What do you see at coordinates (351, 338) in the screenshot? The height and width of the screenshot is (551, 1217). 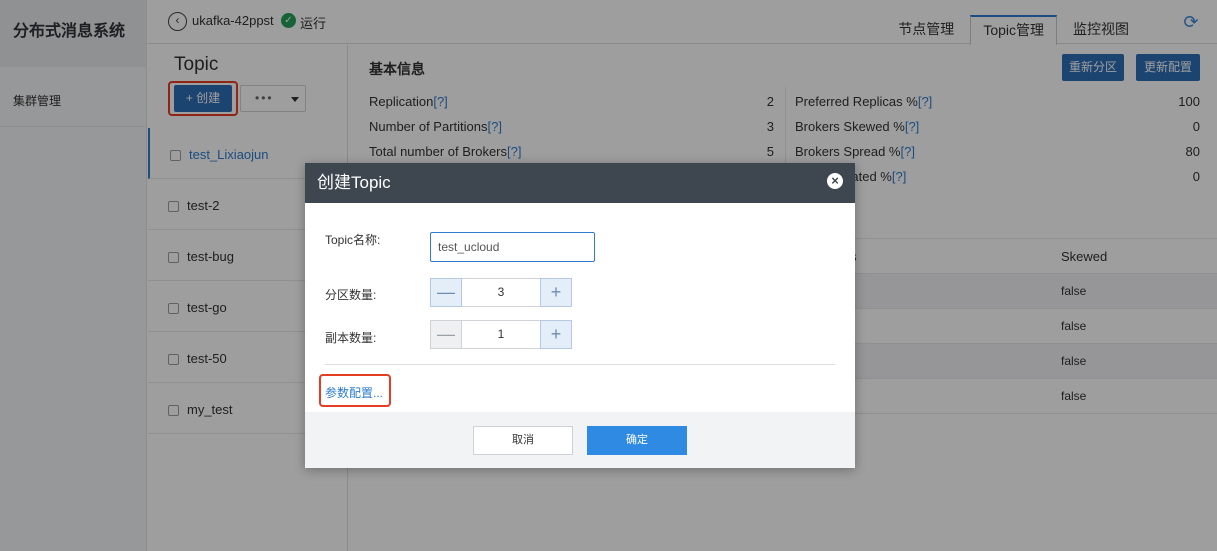 I see `replicas-label: 副本数量:` at bounding box center [351, 338].